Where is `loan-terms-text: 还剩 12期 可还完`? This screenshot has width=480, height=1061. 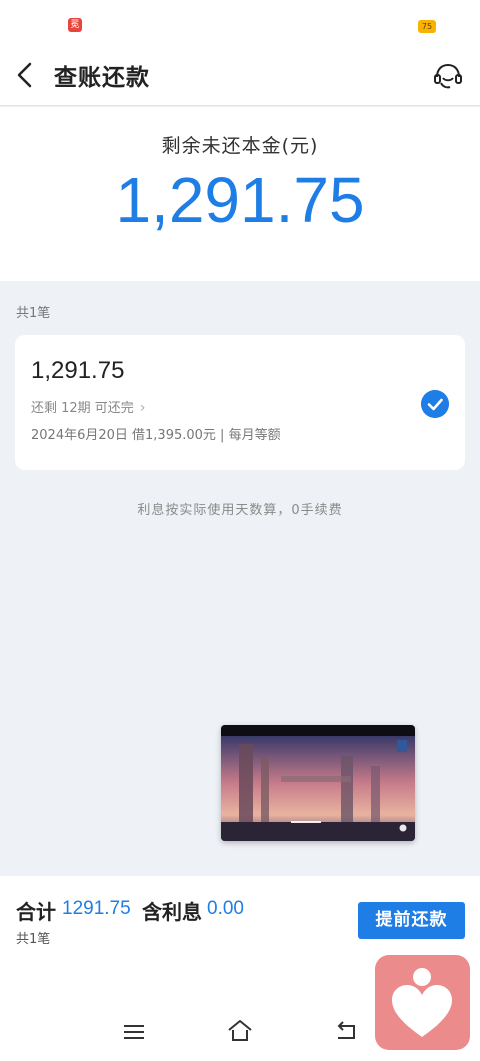 loan-terms-text: 还剩 12期 可还完 is located at coordinates (82, 408).